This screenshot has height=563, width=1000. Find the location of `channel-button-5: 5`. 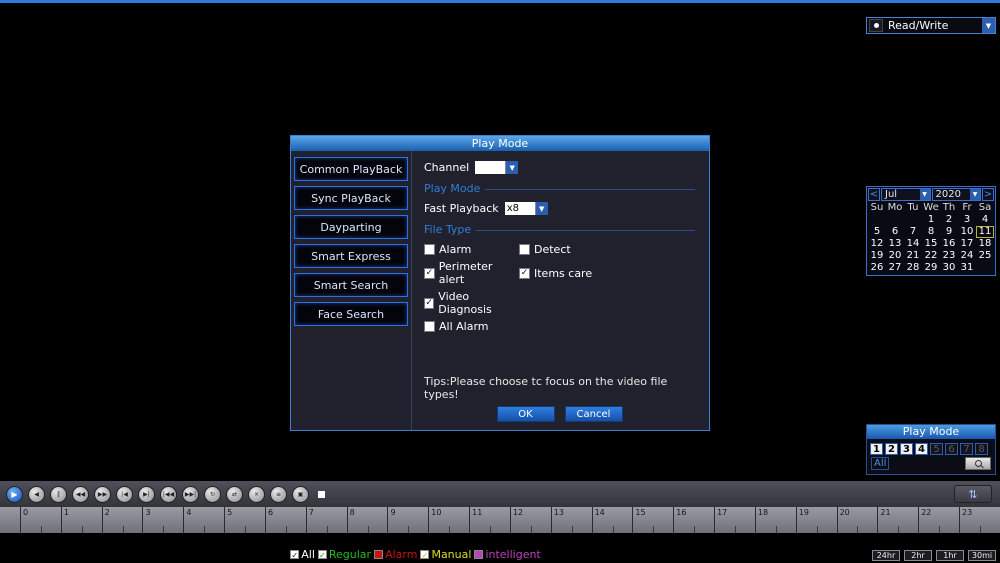

channel-button-5: 5 is located at coordinates (936, 449).